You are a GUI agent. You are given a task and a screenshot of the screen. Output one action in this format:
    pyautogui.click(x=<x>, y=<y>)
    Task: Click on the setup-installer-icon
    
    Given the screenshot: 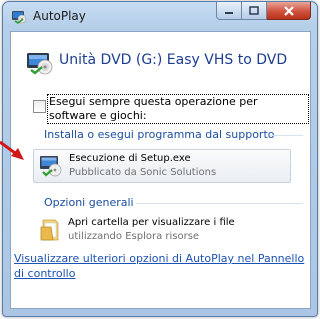 What is the action you would take?
    pyautogui.click(x=51, y=166)
    